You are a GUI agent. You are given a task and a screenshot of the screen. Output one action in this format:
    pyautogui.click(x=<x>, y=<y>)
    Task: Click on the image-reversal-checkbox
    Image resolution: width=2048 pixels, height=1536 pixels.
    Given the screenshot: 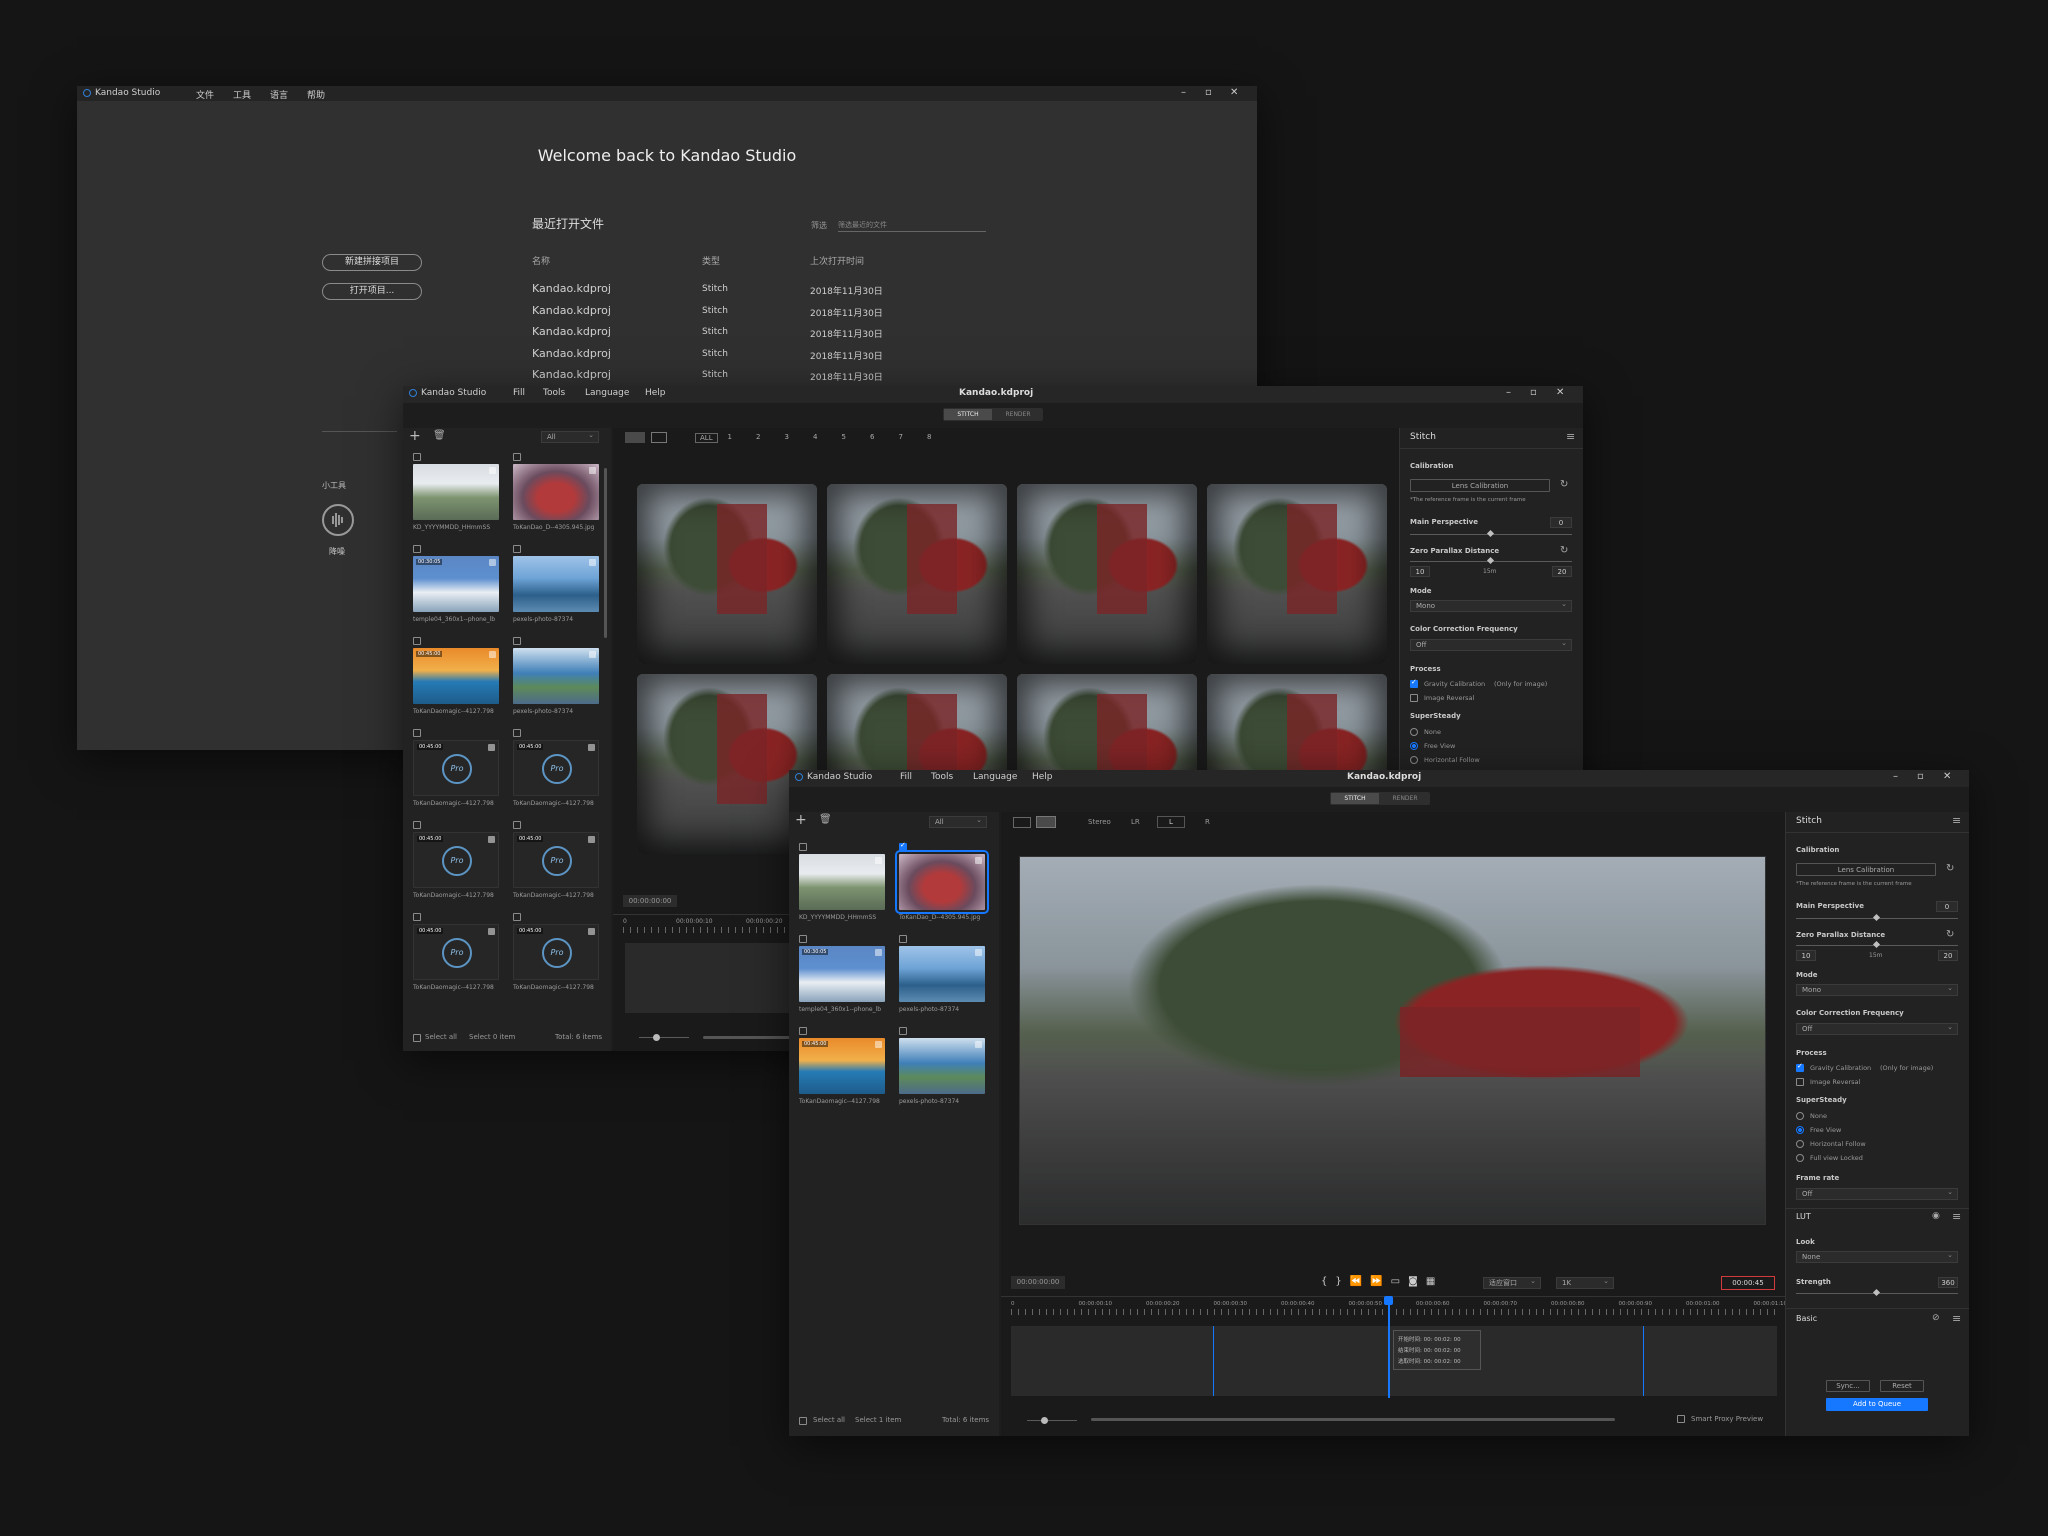 What is the action you would take?
    pyautogui.click(x=1800, y=1082)
    